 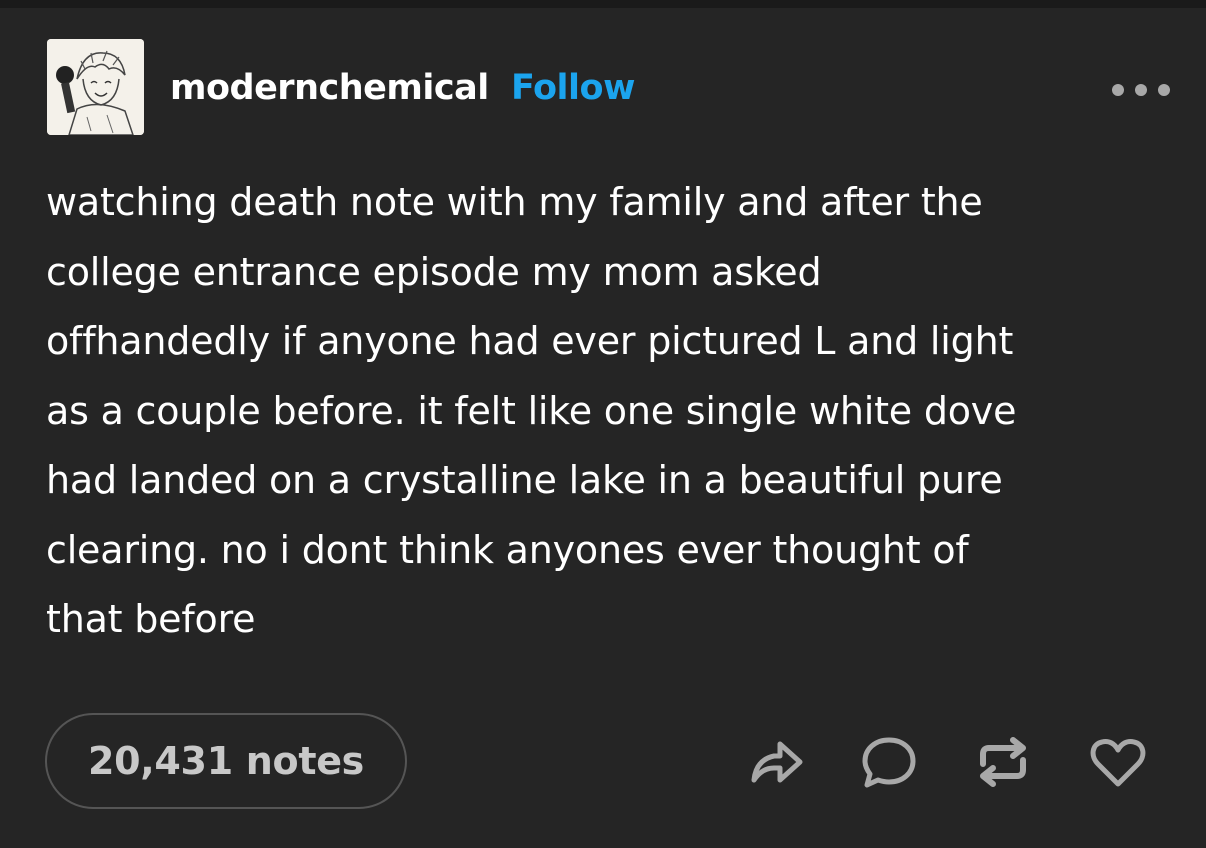 I want to click on heart-icon, so click(x=1118, y=762).